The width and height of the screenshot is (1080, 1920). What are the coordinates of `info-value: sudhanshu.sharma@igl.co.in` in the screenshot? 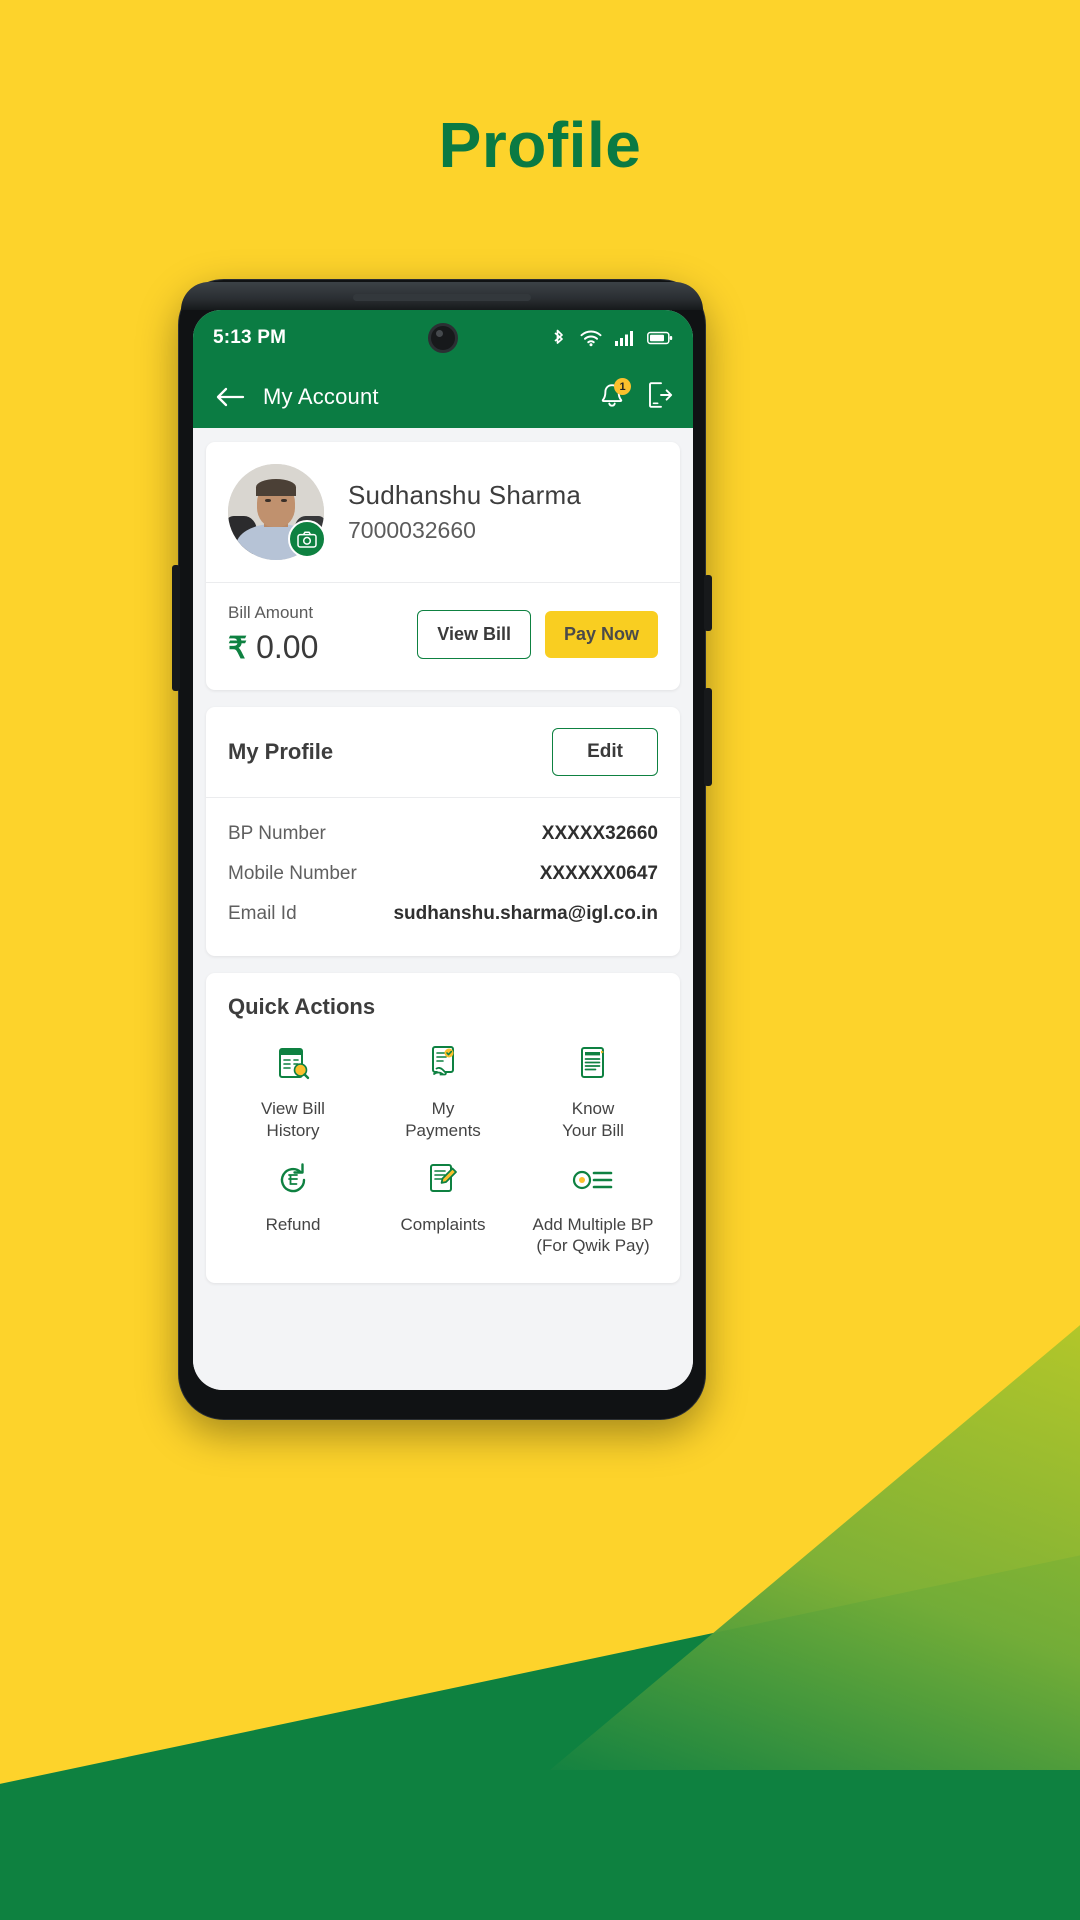 It's located at (525, 913).